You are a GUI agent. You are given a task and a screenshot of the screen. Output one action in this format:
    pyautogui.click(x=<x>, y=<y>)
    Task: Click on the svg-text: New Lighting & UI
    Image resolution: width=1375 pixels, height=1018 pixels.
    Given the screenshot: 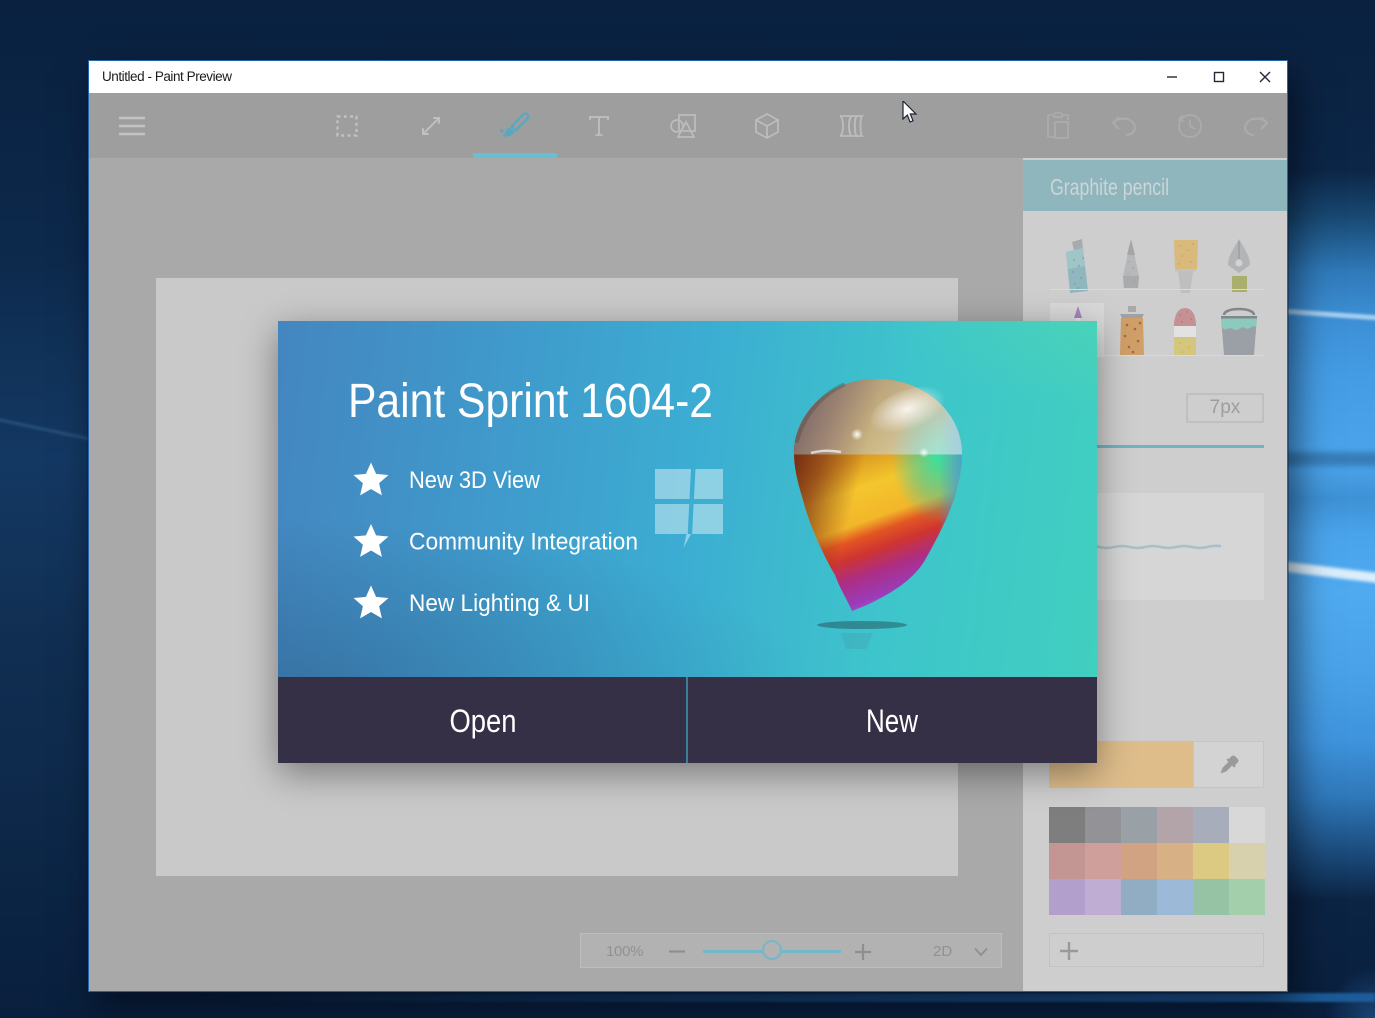 What is the action you would take?
    pyautogui.click(x=499, y=603)
    